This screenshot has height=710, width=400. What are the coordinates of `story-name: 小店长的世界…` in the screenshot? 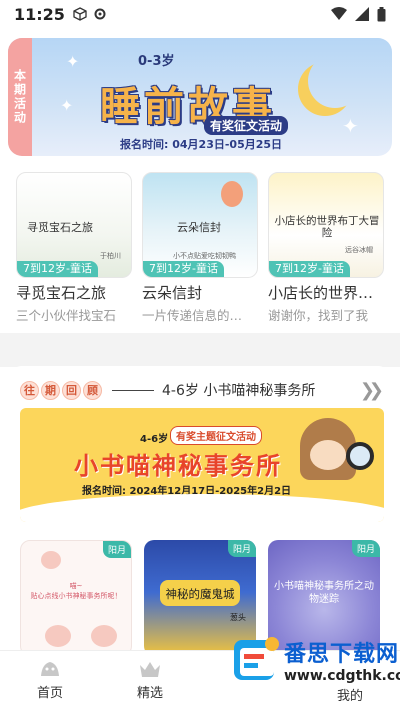 It's located at (321, 293).